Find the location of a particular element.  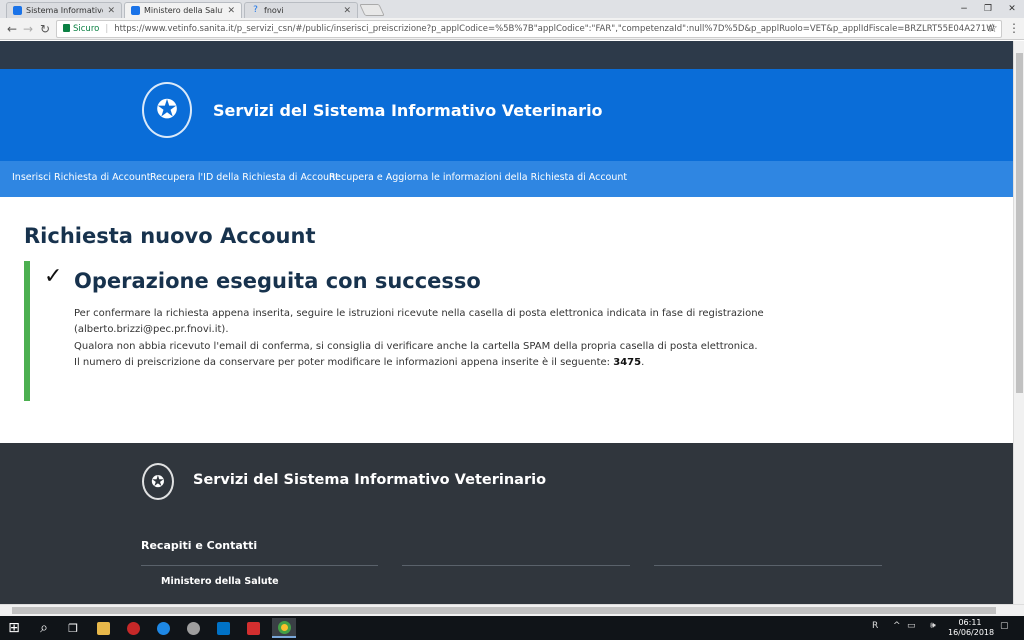

outlook-icon is located at coordinates (223, 628).